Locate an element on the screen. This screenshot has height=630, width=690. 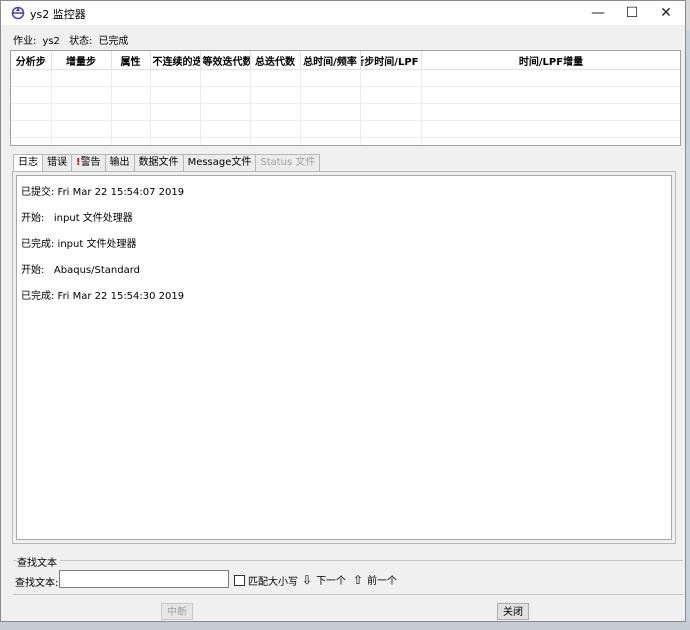
tab-warnings: !警告 is located at coordinates (88, 162).